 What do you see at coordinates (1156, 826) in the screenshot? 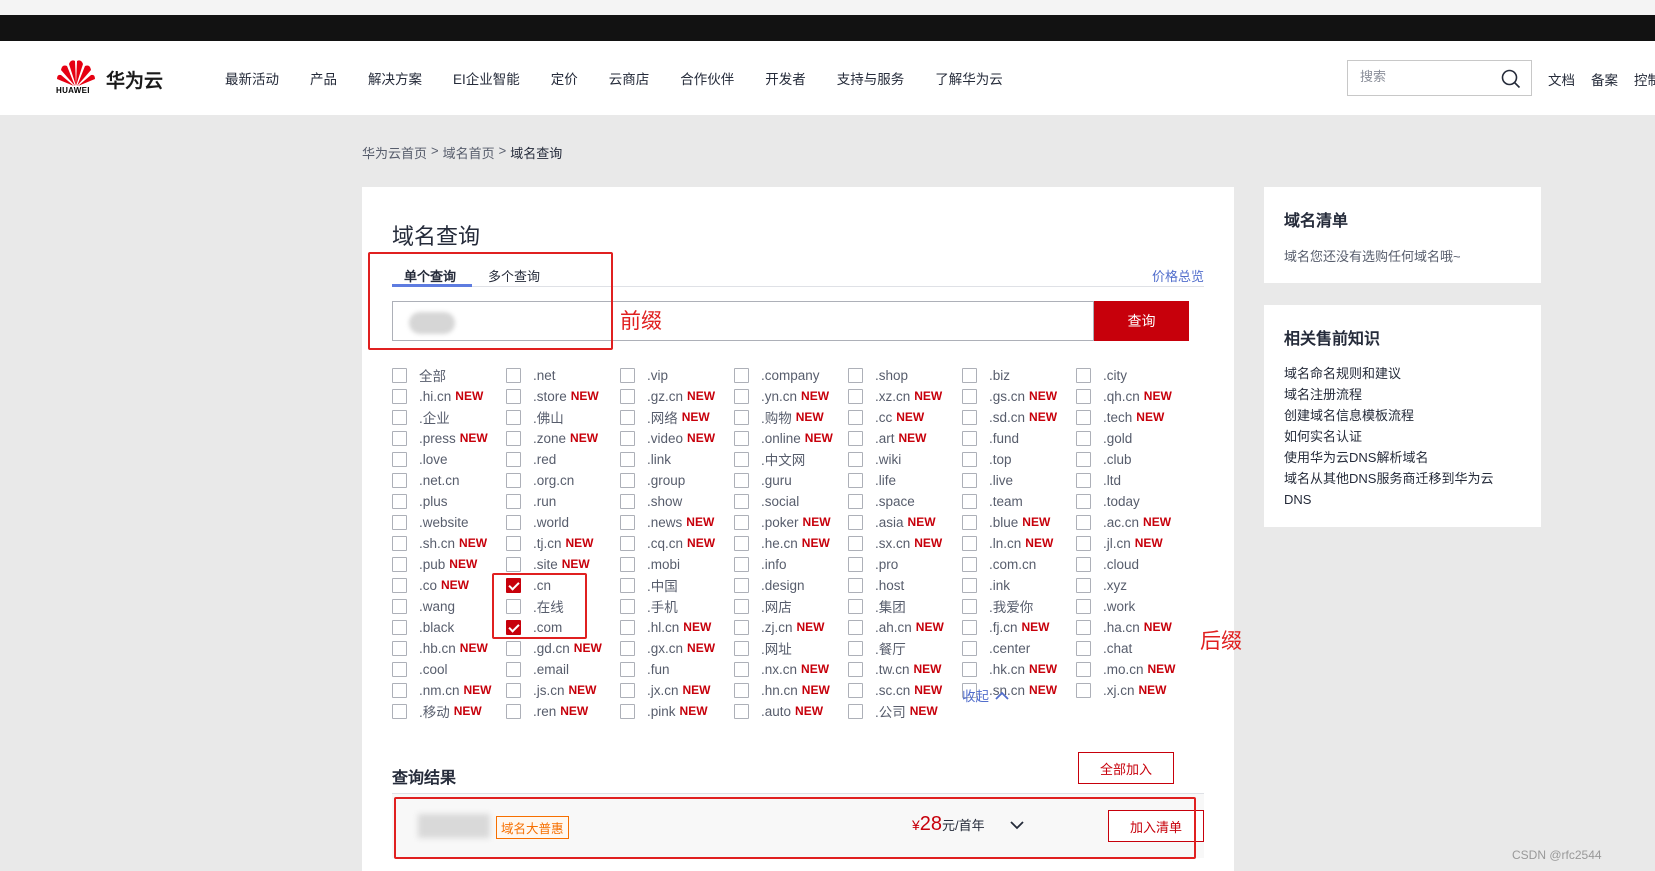
I see `add-to-list-button: 加入清单` at bounding box center [1156, 826].